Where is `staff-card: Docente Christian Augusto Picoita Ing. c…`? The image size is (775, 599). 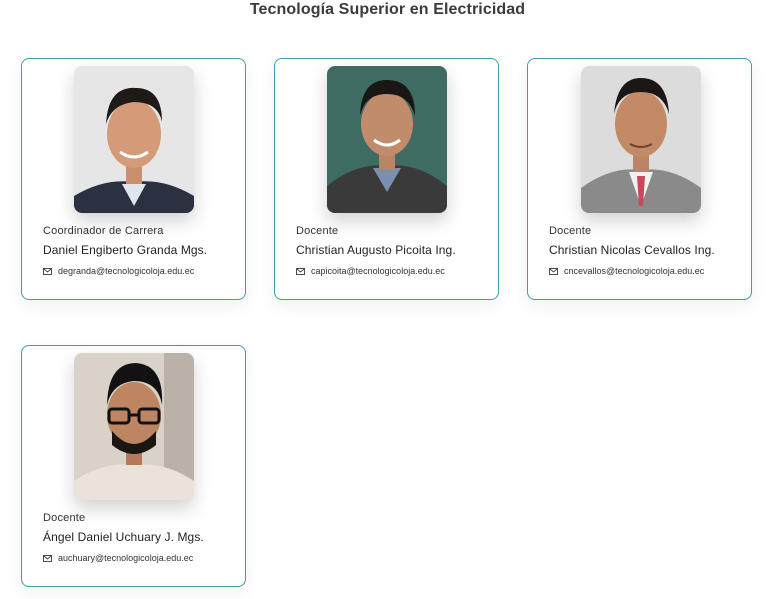 staff-card: Docente Christian Augusto Picoita Ing. c… is located at coordinates (386, 179).